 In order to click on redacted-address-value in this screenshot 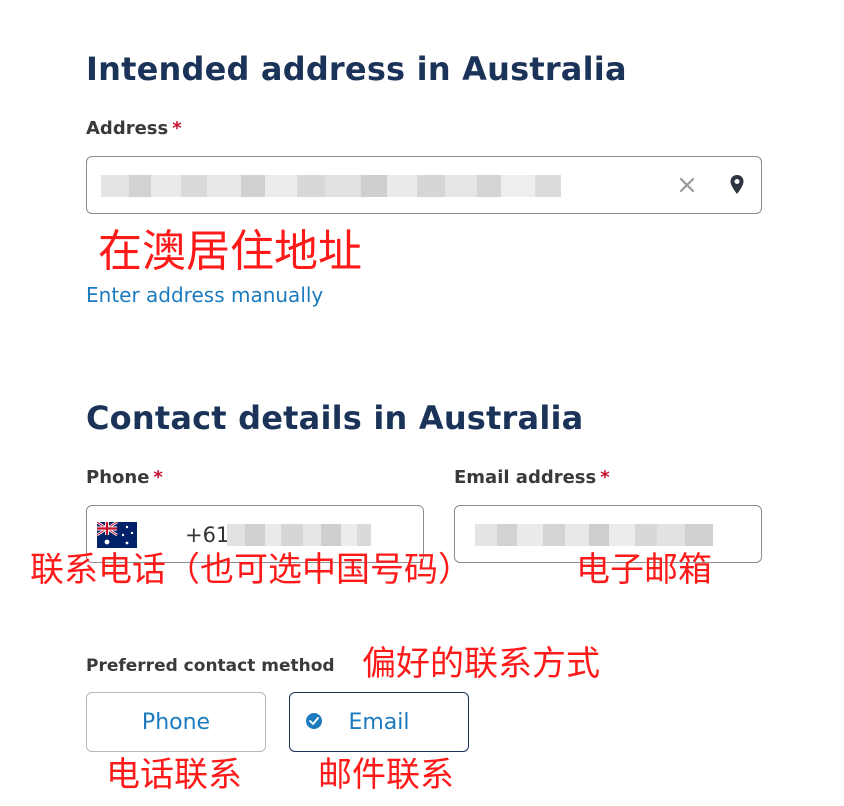, I will do `click(346, 186)`.